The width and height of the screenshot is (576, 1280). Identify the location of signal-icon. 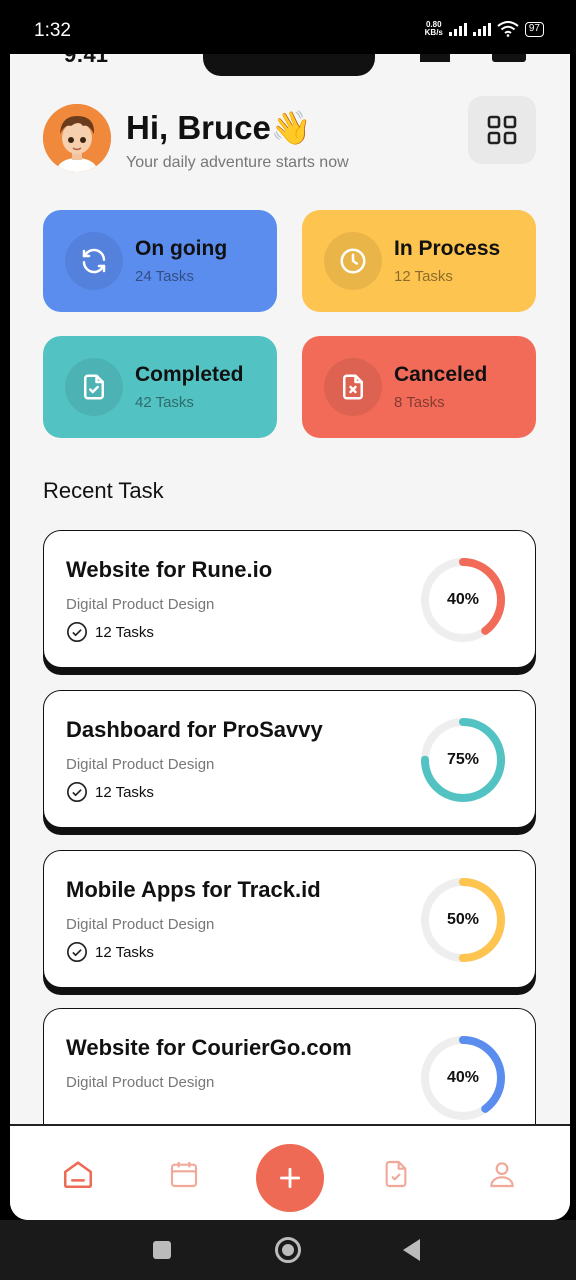
(457, 29).